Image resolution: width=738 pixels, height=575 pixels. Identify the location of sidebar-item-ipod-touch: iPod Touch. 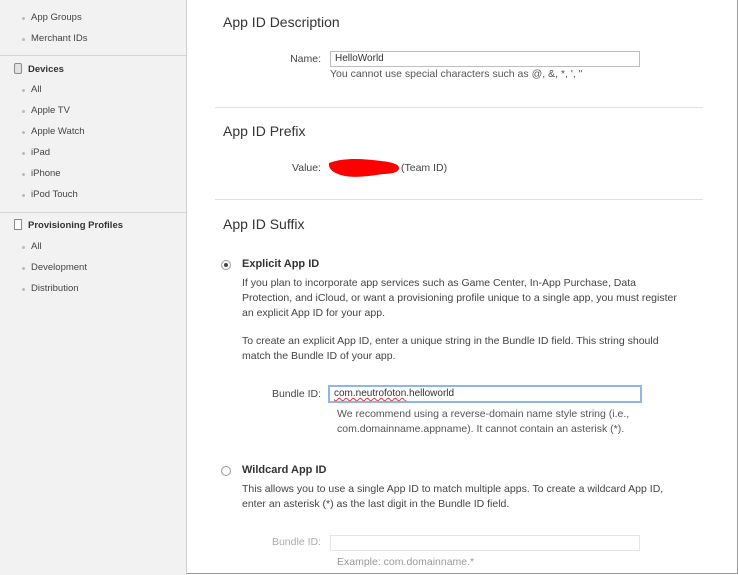
(50, 195).